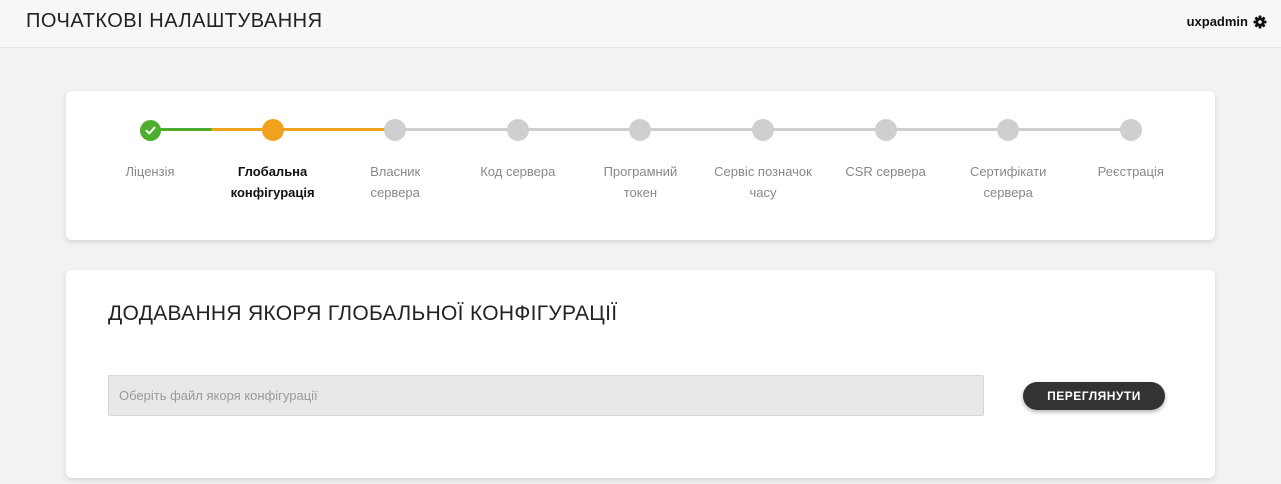 The width and height of the screenshot is (1281, 484). What do you see at coordinates (640, 192) in the screenshot?
I see `step-label-line2: токен` at bounding box center [640, 192].